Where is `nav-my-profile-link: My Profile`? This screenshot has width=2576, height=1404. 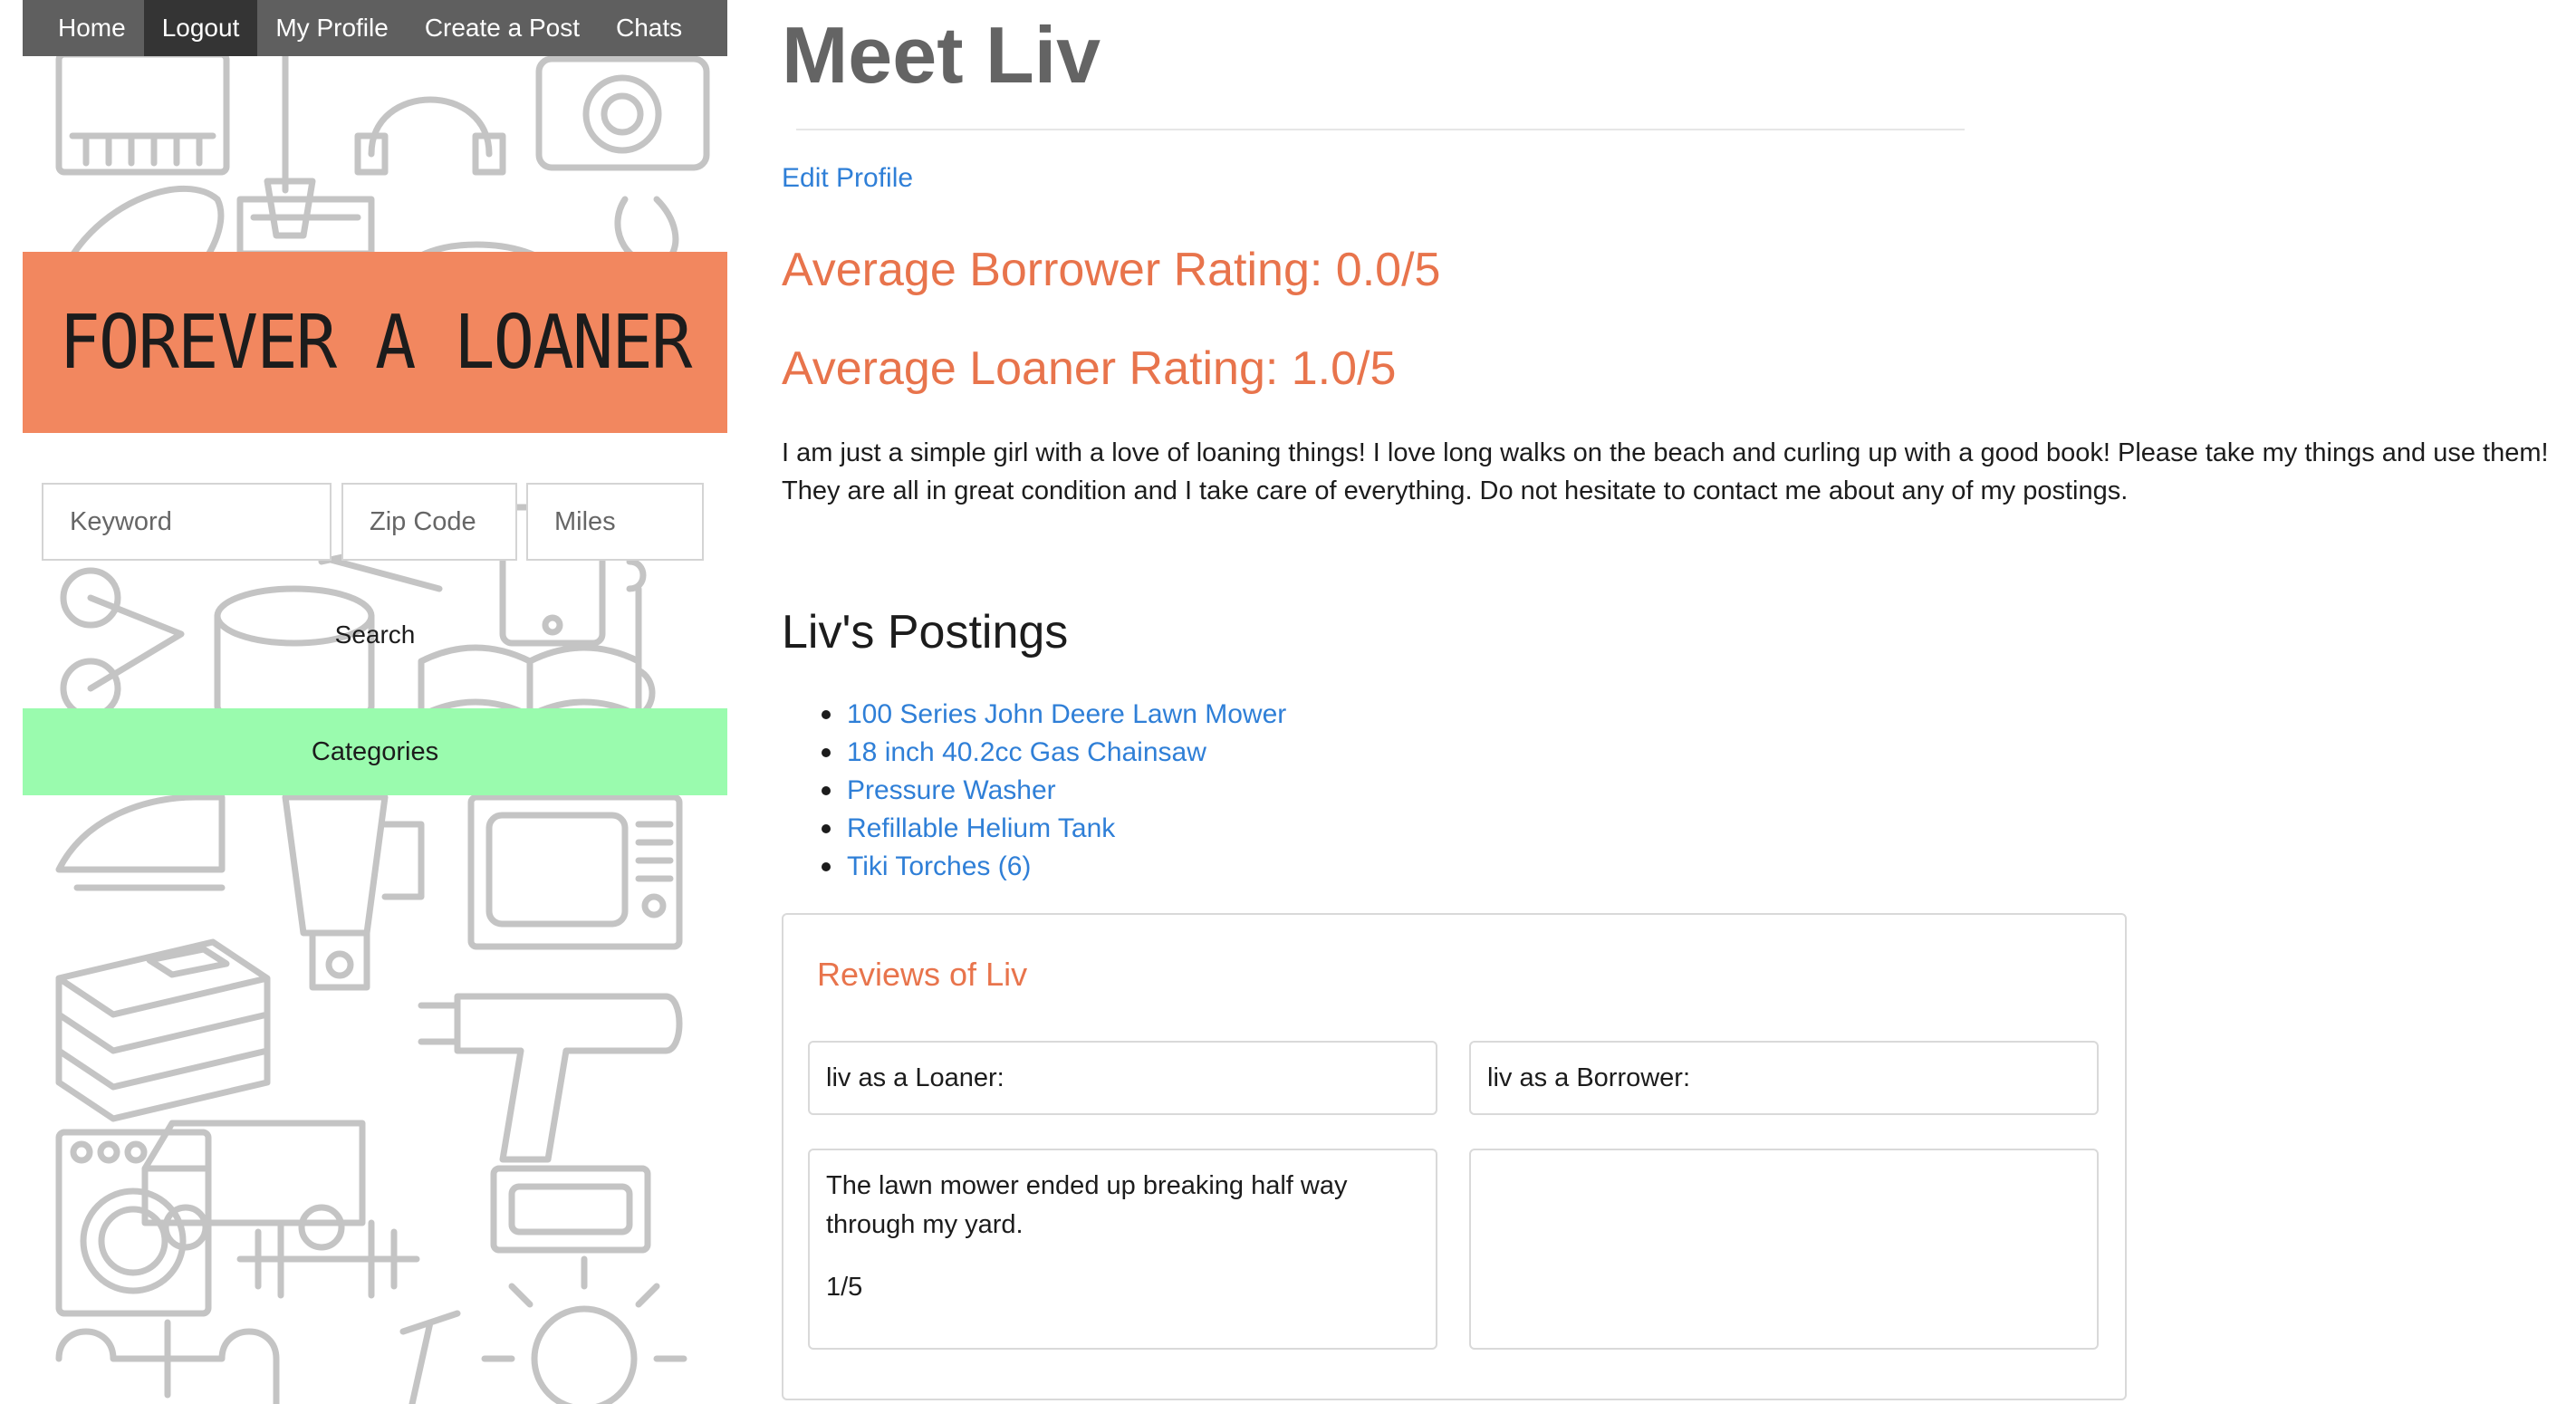
nav-my-profile-link: My Profile is located at coordinates (331, 28).